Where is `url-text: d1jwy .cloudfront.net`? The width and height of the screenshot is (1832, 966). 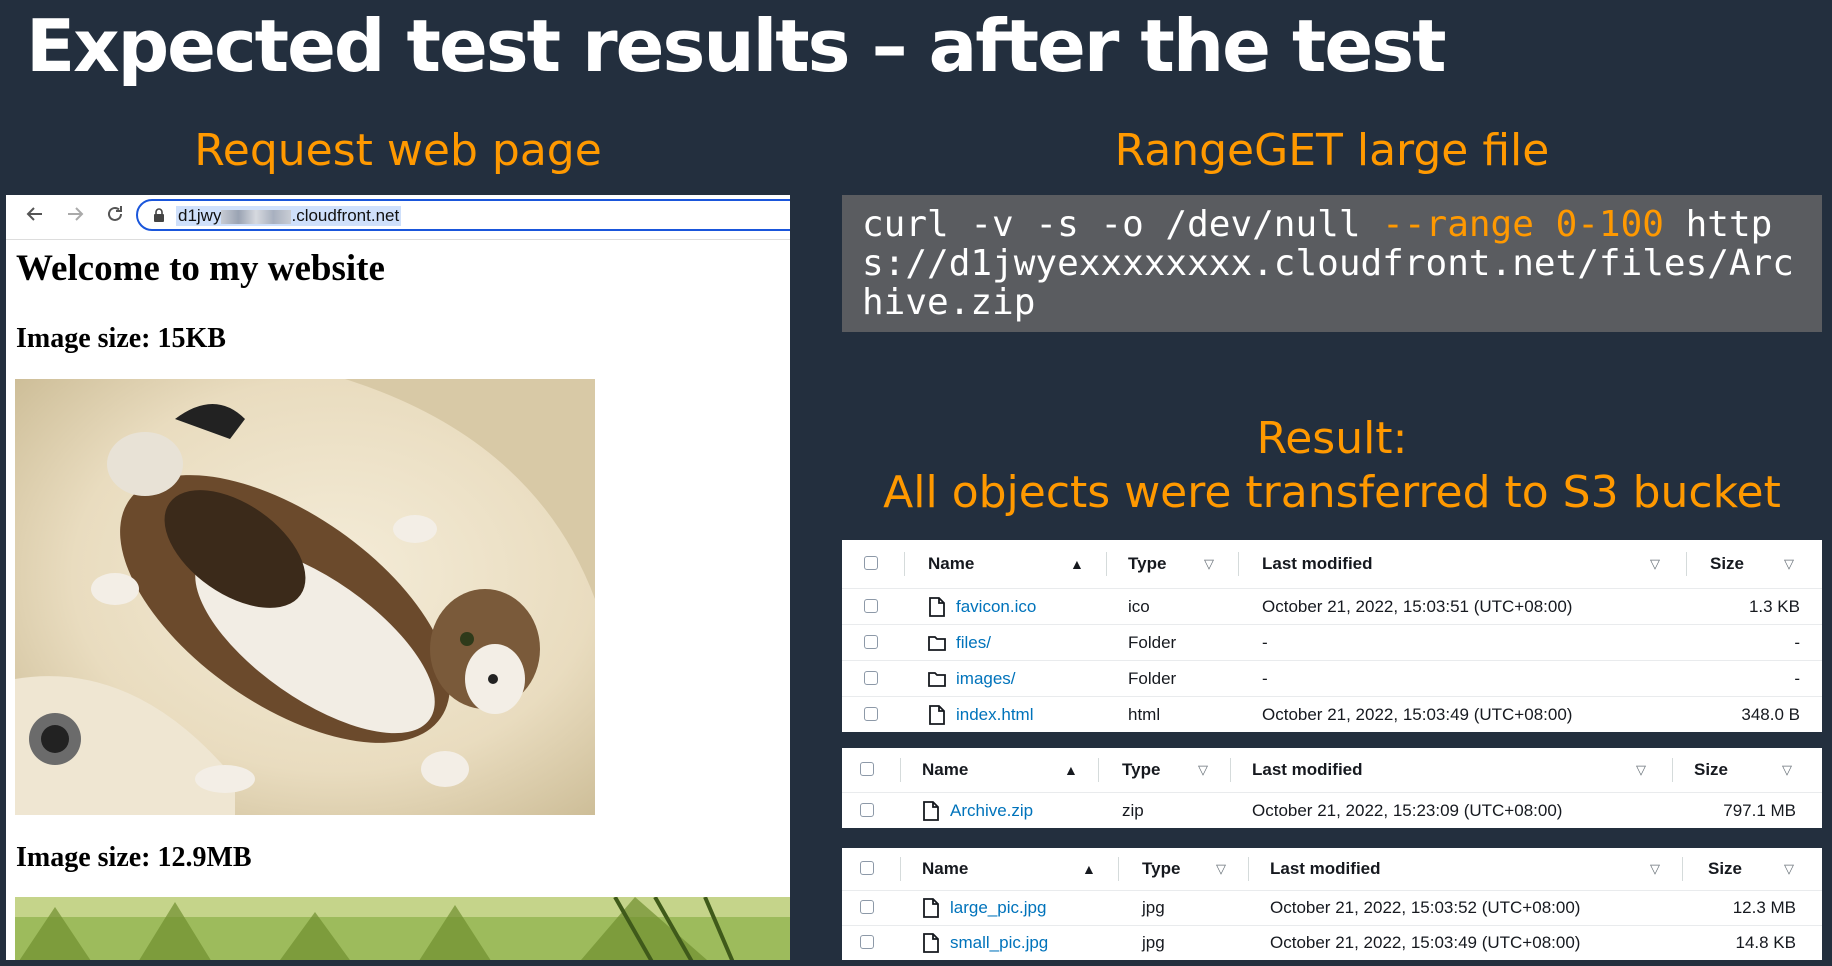
url-text: d1jwy .cloudfront.net is located at coordinates (289, 216).